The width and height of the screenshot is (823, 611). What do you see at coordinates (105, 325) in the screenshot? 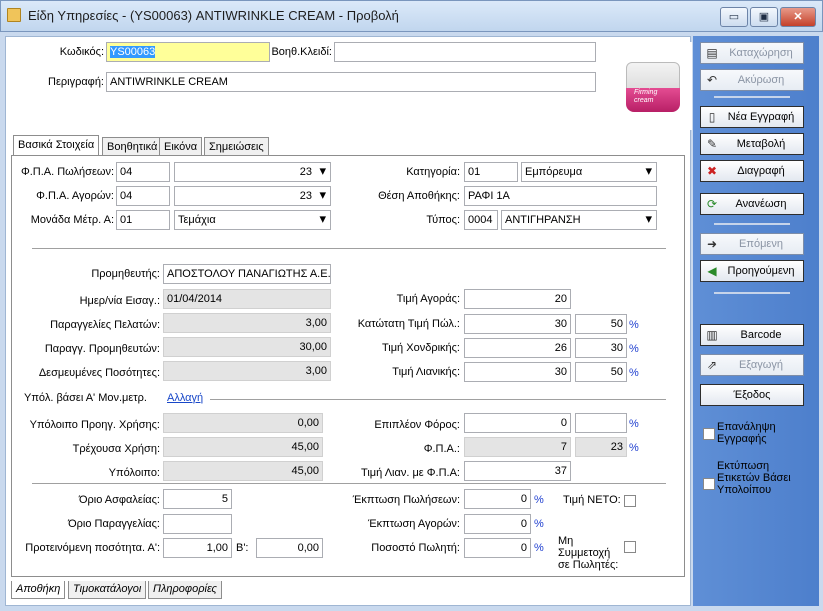
I see `customer-orders-label: Παραγγελίες Πελατών:` at bounding box center [105, 325].